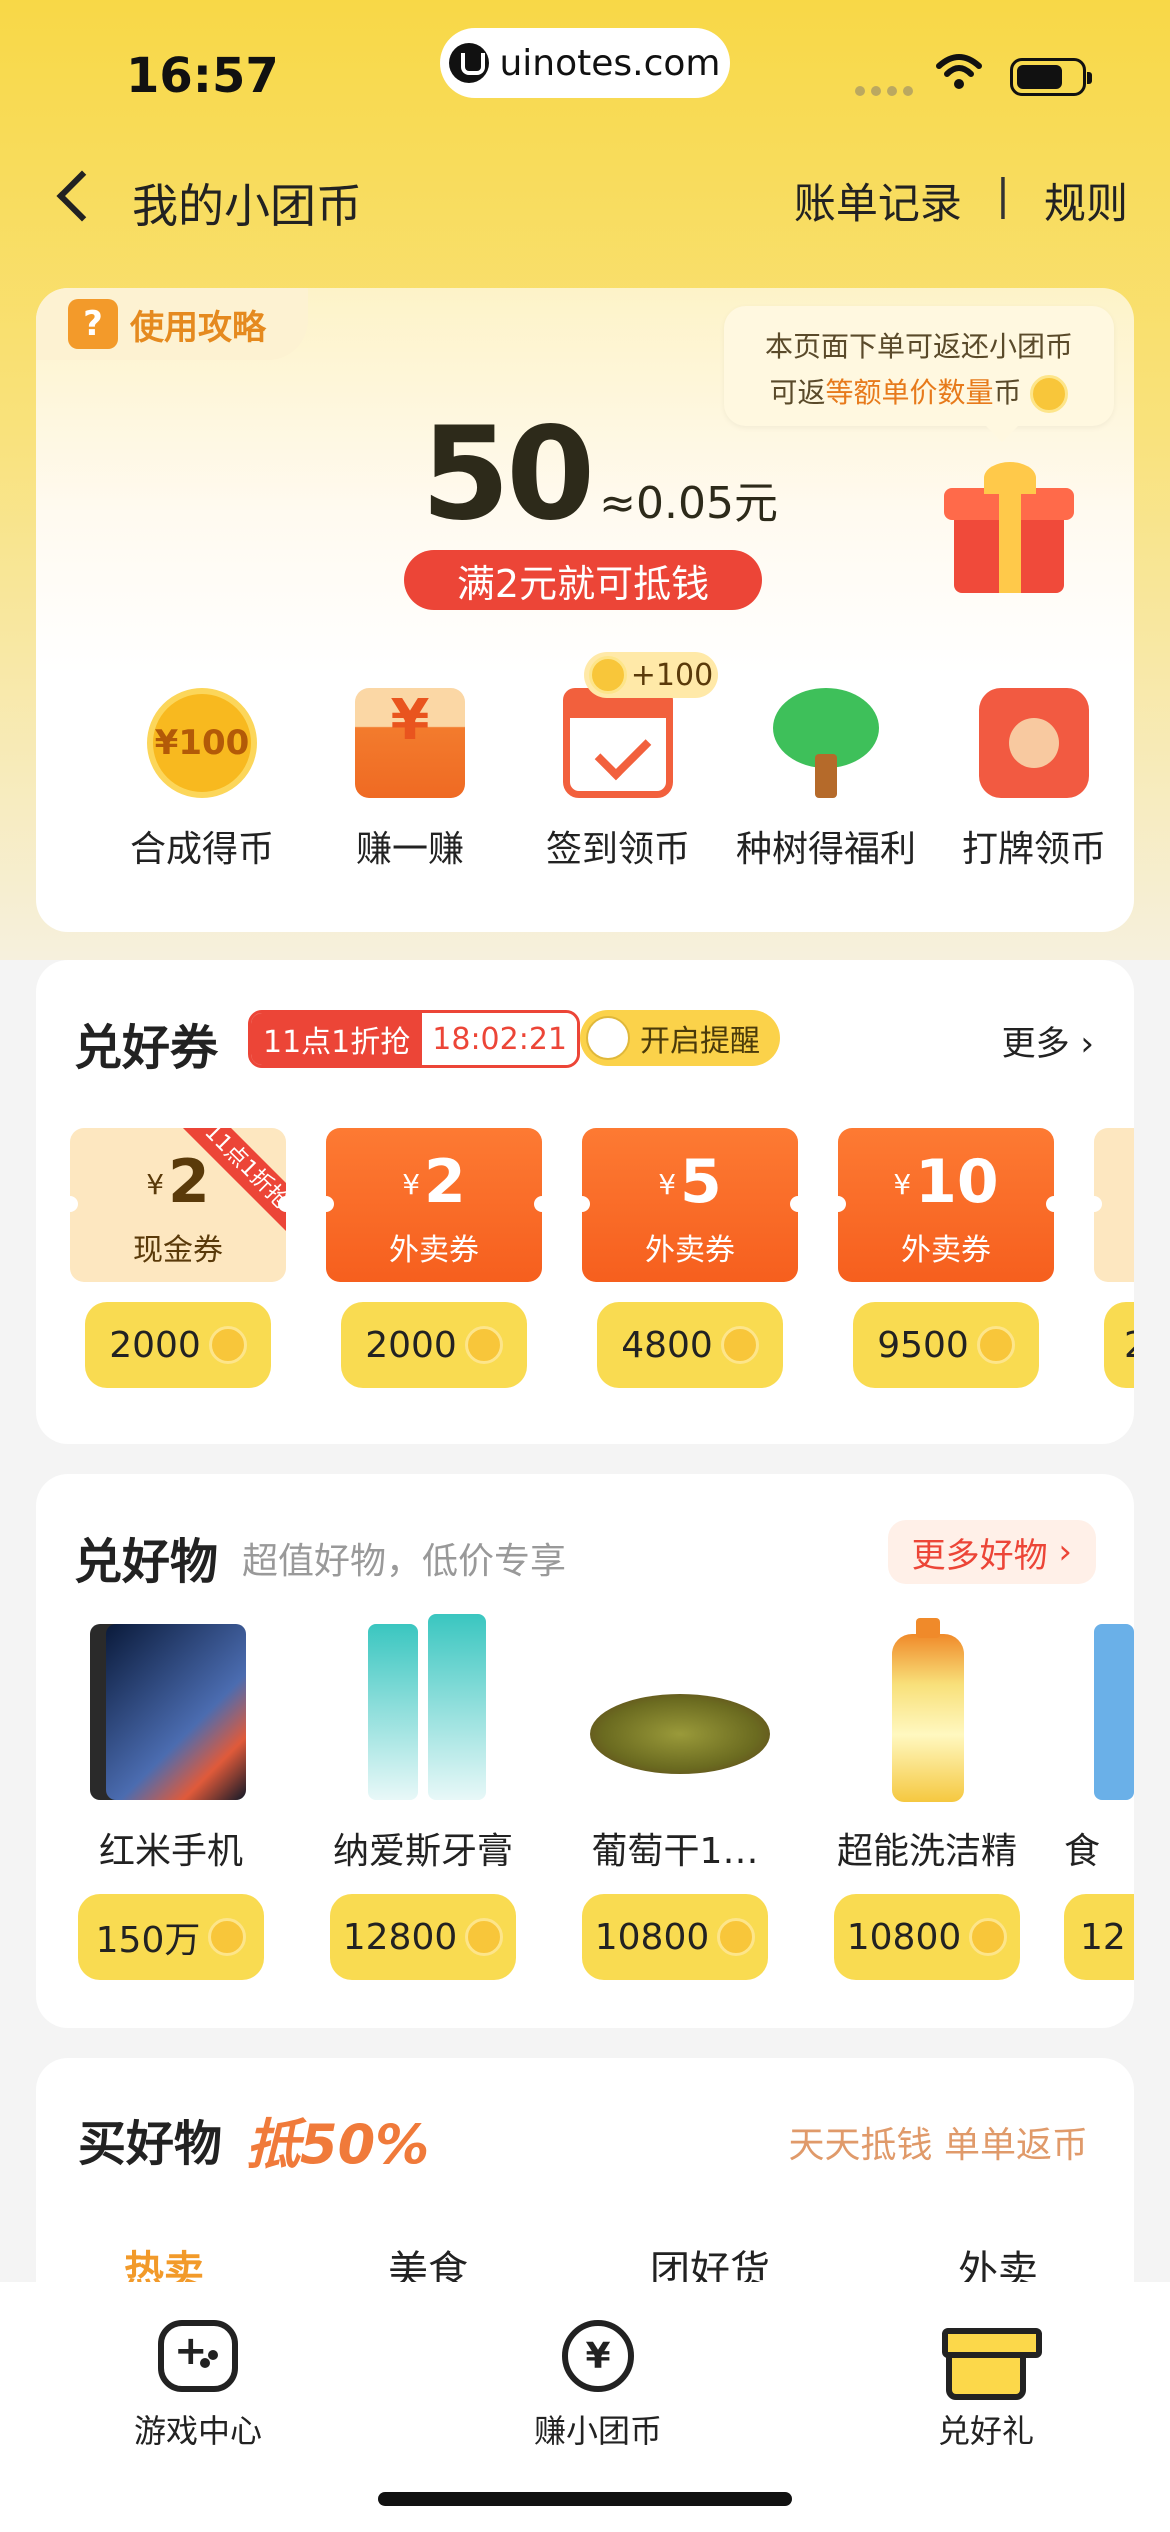  What do you see at coordinates (202, 780) in the screenshot?
I see `shortcut-merge-coins: ¥100 合成得币` at bounding box center [202, 780].